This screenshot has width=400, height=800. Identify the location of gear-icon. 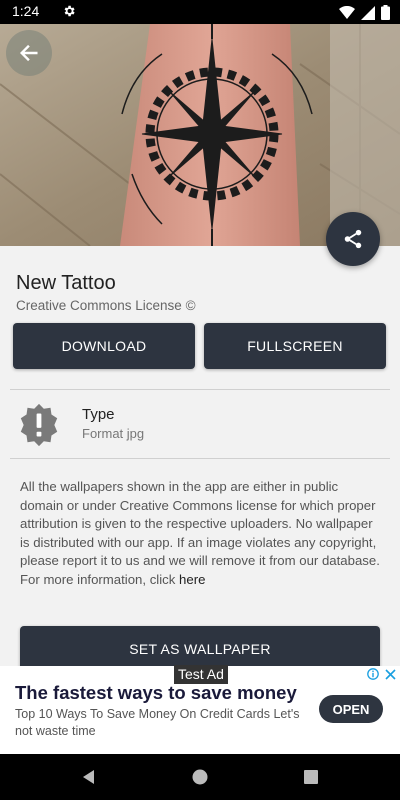
(69, 11).